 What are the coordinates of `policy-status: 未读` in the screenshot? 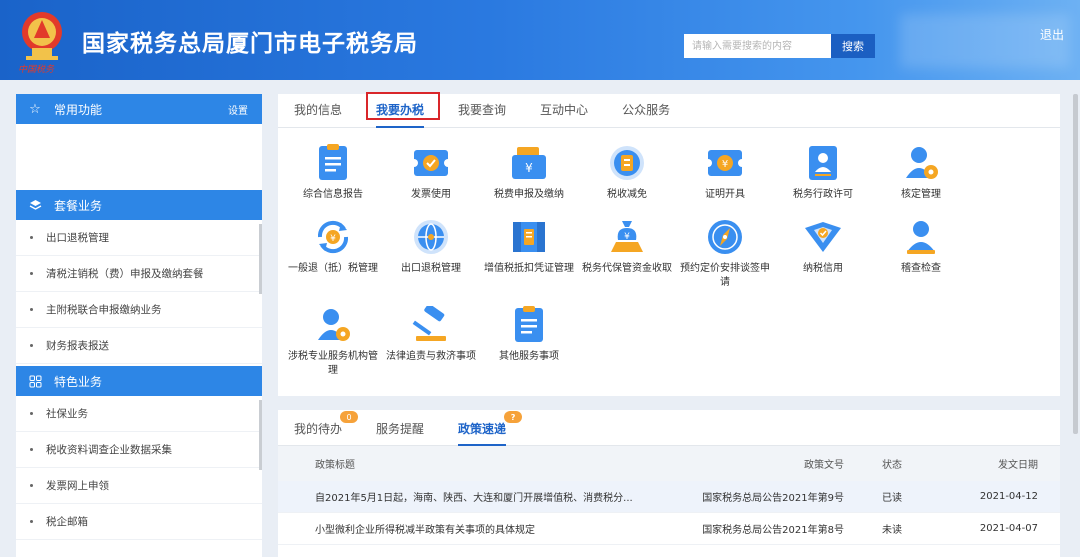 It's located at (892, 530).